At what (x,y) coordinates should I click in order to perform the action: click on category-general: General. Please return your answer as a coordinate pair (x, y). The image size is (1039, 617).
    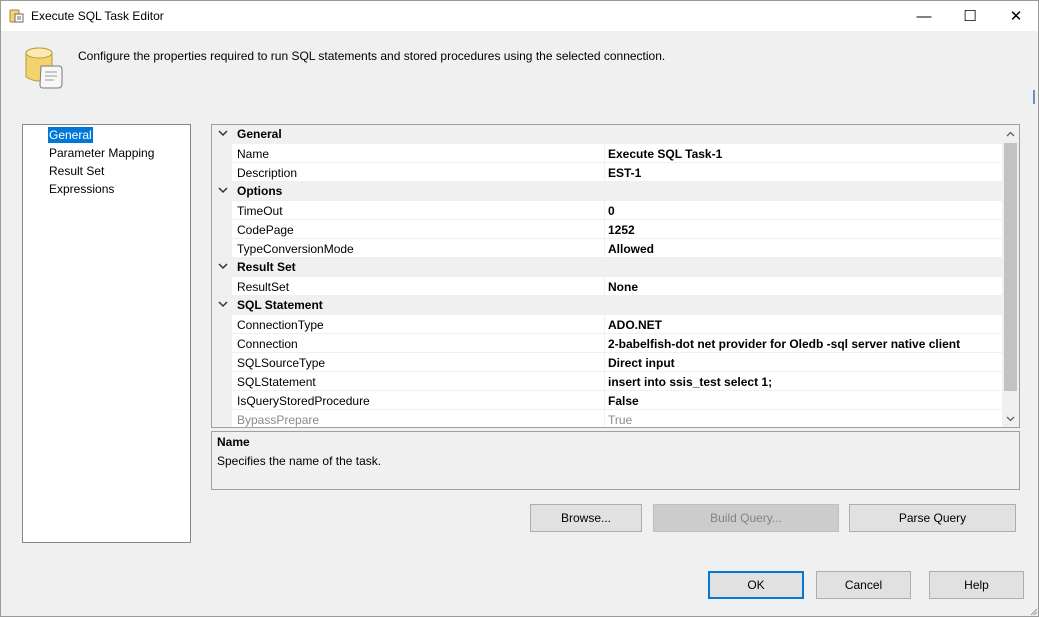
    Looking at the image, I should click on (607, 134).